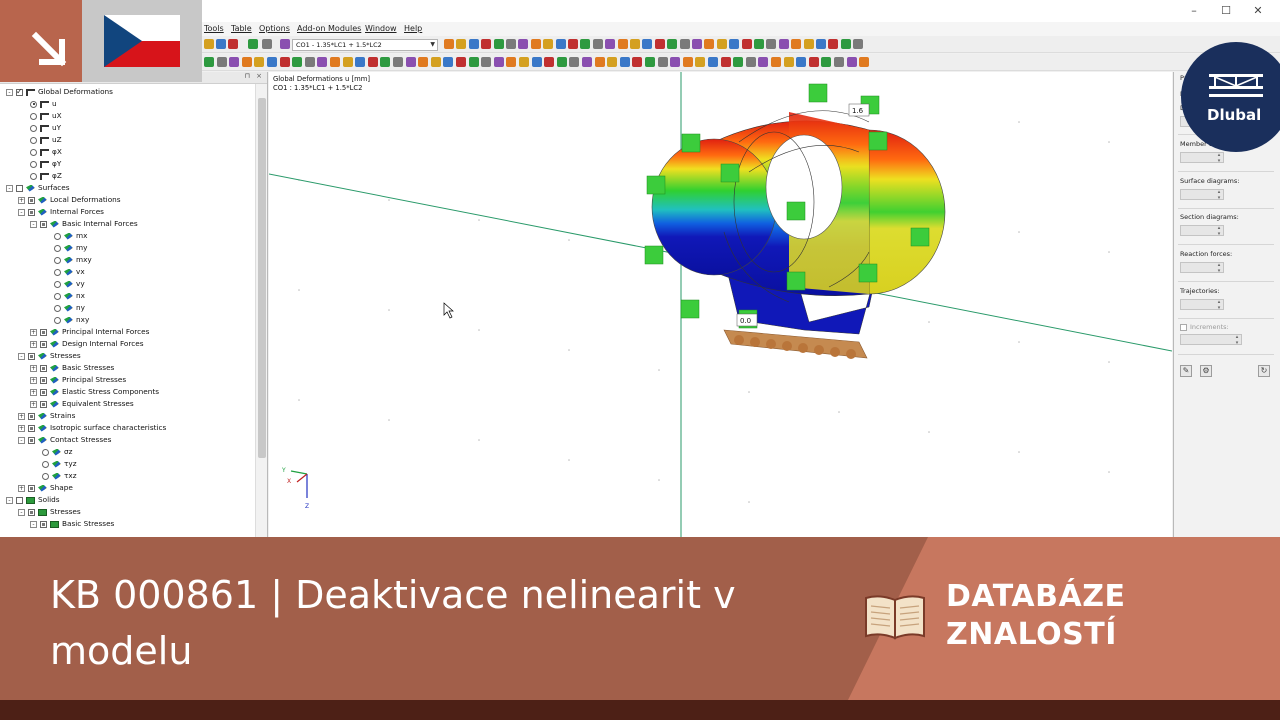 Image resolution: width=1280 pixels, height=720 pixels. I want to click on close-icon: ×, so click(259, 76).